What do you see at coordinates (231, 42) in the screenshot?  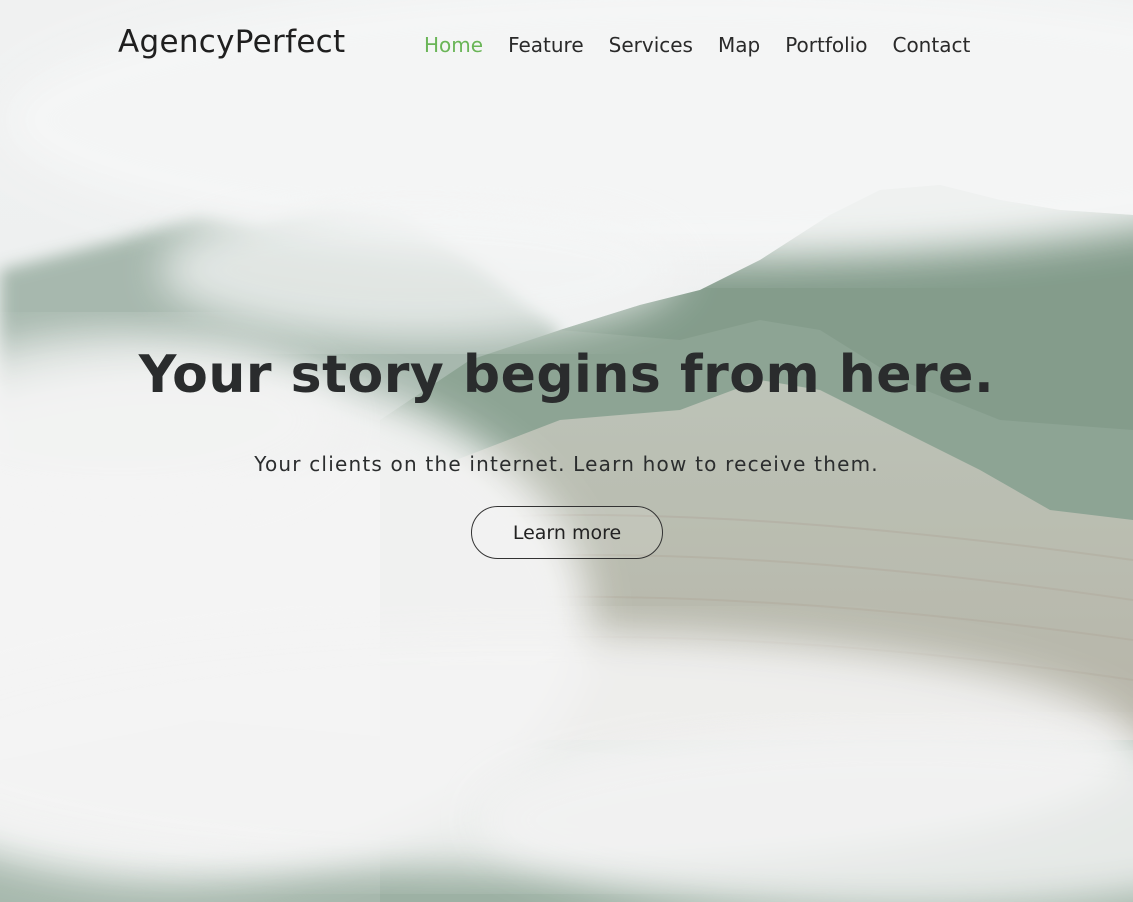 I see `brand-logo: AgencyPerfect` at bounding box center [231, 42].